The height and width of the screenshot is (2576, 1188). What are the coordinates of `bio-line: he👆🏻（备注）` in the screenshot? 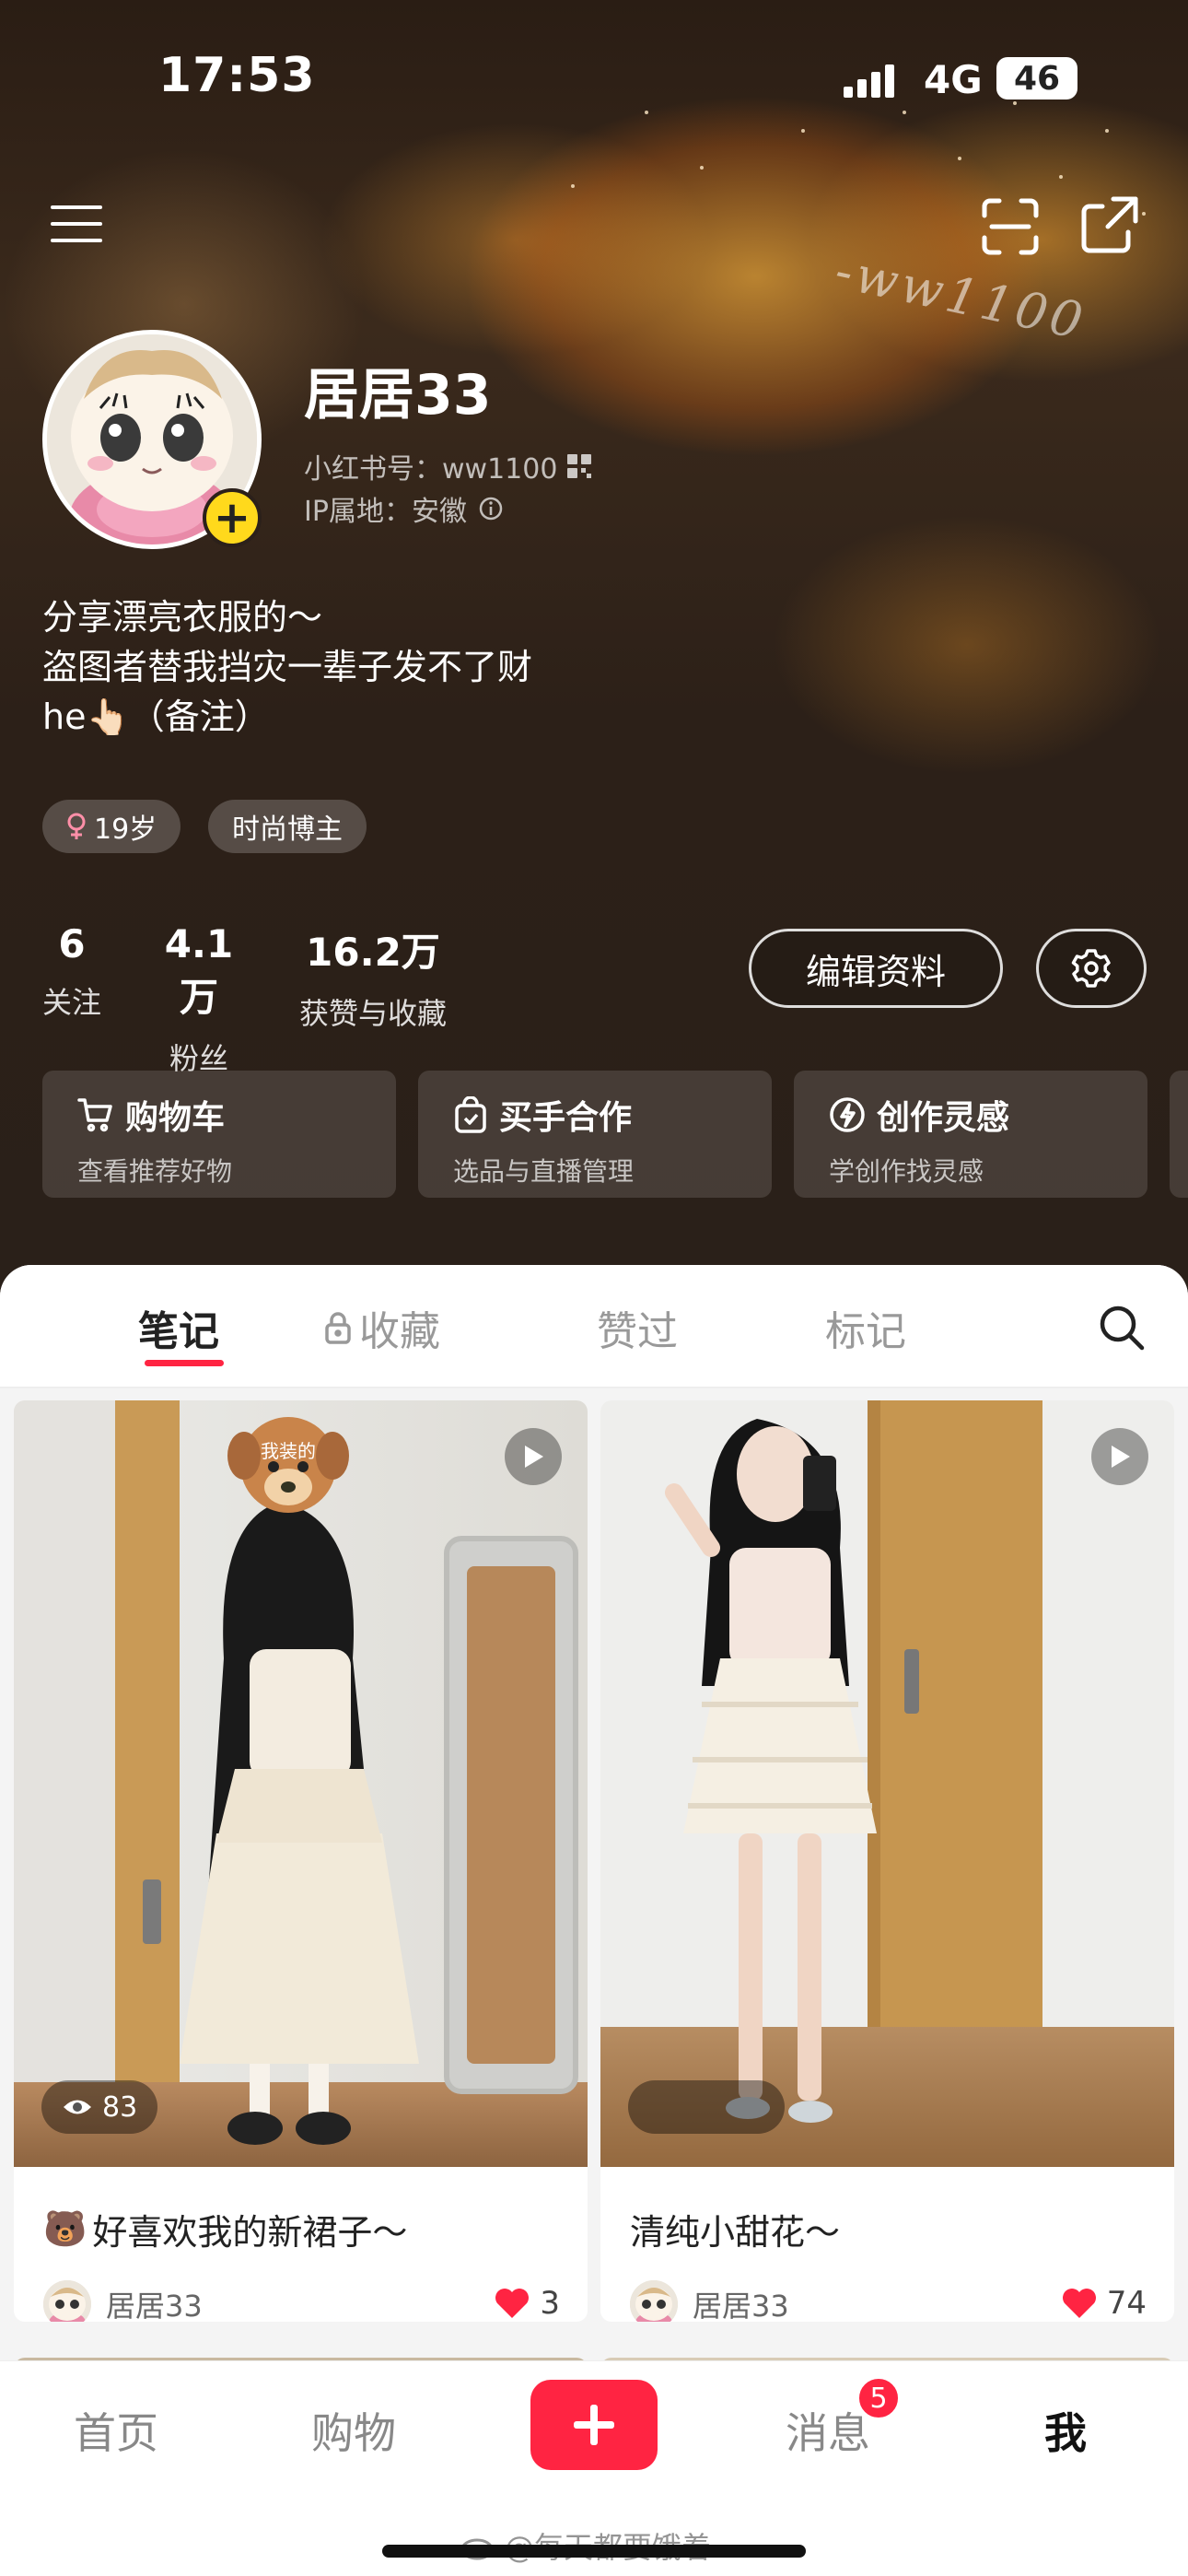 It's located at (156, 717).